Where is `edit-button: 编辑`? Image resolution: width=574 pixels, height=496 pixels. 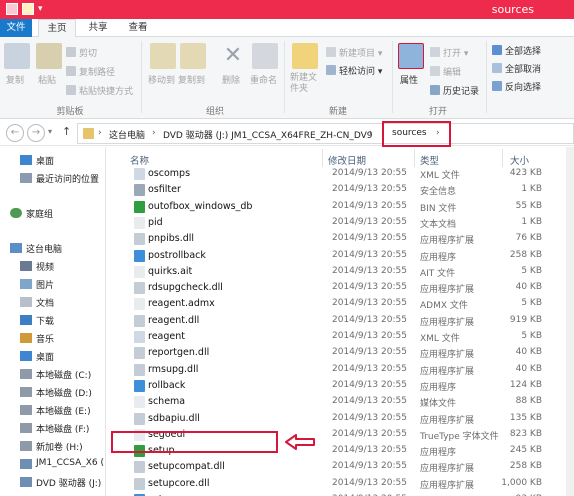 edit-button: 编辑 is located at coordinates (445, 71).